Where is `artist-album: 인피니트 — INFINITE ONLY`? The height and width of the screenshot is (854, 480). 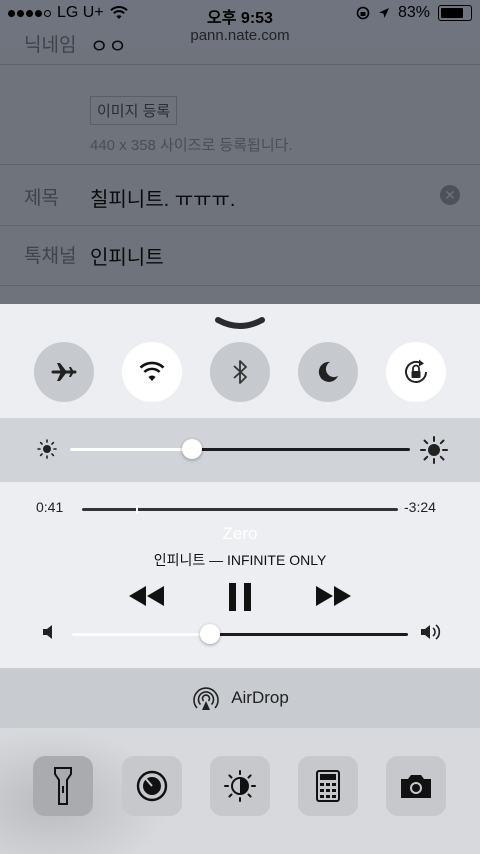 artist-album: 인피니트 — INFINITE ONLY is located at coordinates (240, 560).